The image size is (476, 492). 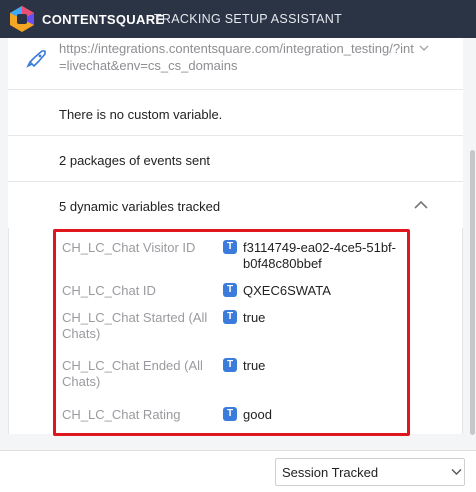 What do you see at coordinates (132, 373) in the screenshot?
I see `variable-name: CH_LC_Chat Ended (All Chats)` at bounding box center [132, 373].